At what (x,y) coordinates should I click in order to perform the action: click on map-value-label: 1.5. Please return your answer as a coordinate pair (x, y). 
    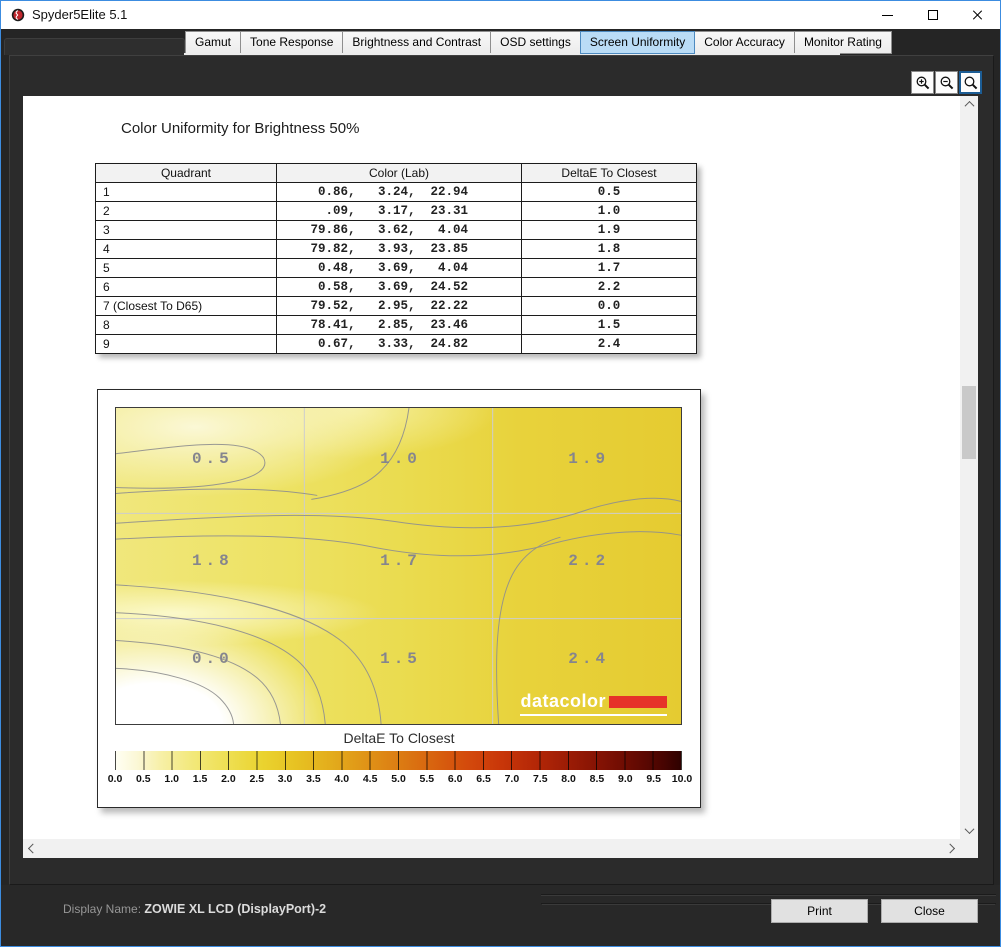
    Looking at the image, I should click on (400, 659).